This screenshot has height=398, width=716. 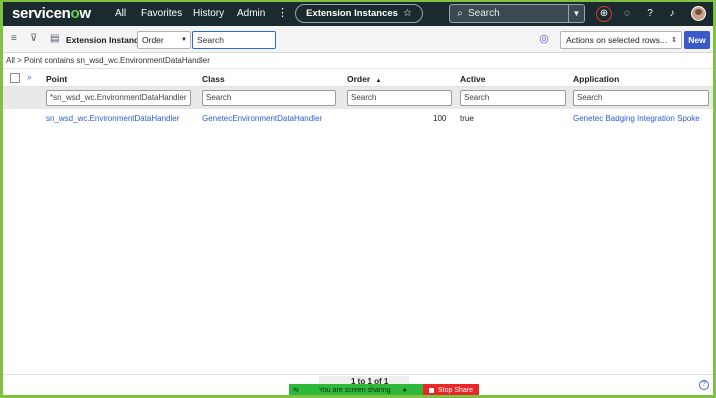 What do you see at coordinates (112, 118) in the screenshot?
I see `cell-point: sn_wsd_wc.EnvironmentDataHandler` at bounding box center [112, 118].